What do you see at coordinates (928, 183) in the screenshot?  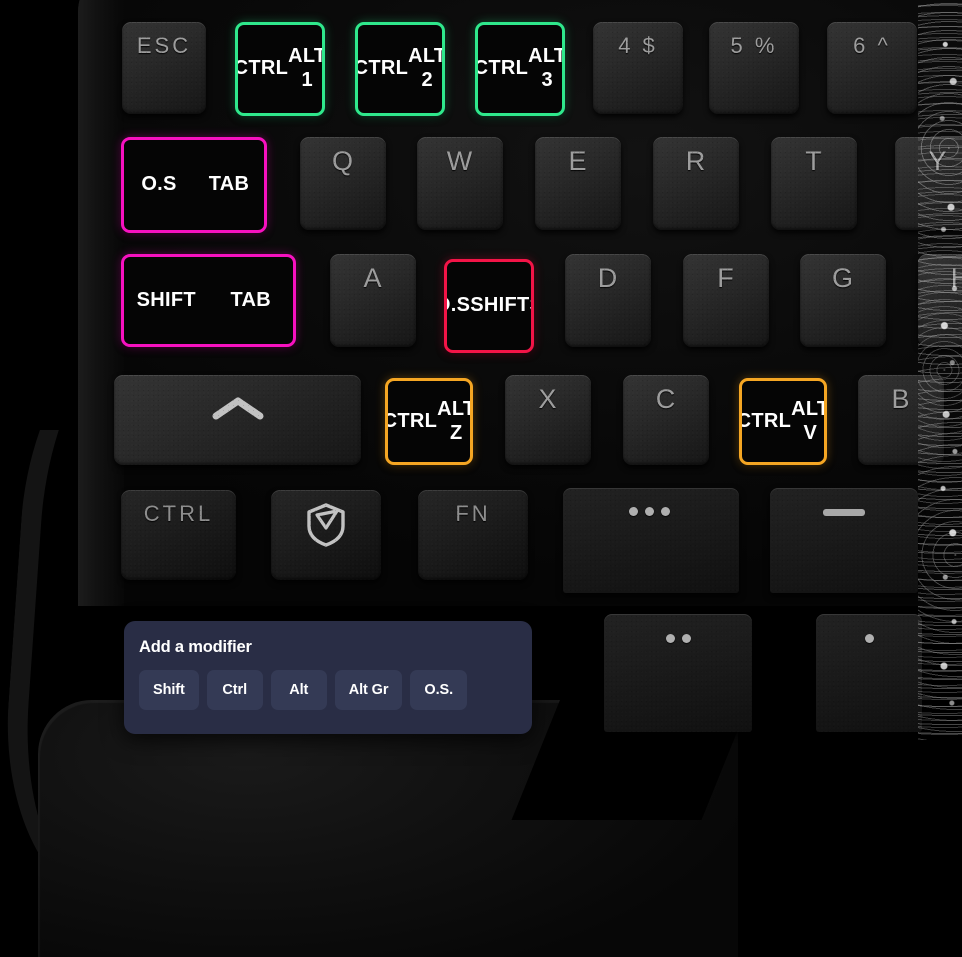 I see `keycap-key-y: Y` at bounding box center [928, 183].